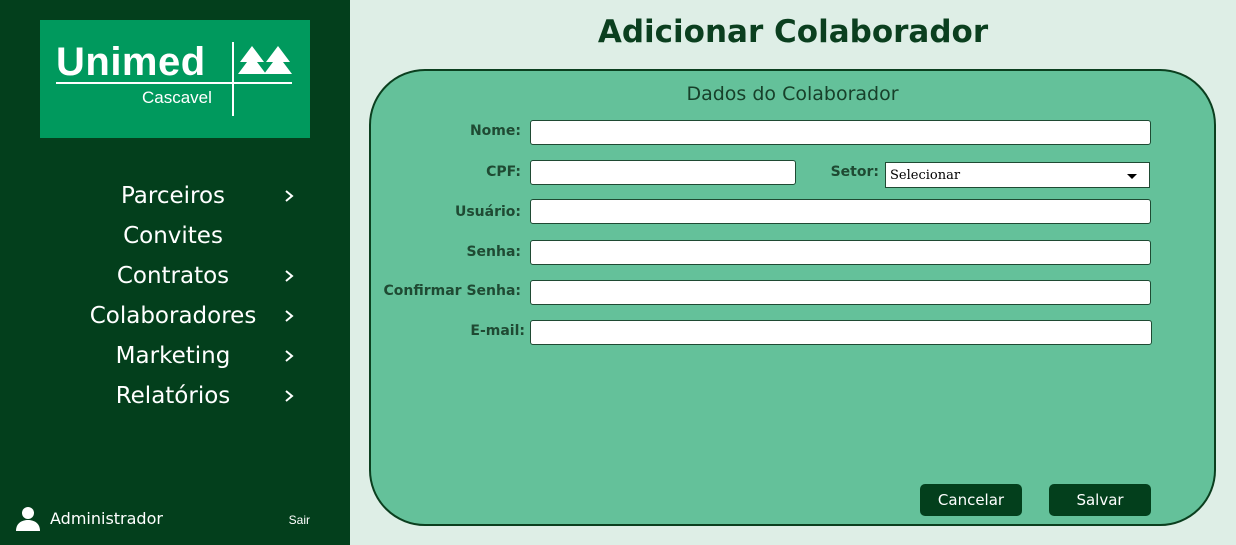 The width and height of the screenshot is (1236, 545). I want to click on usuario-input, so click(840, 211).